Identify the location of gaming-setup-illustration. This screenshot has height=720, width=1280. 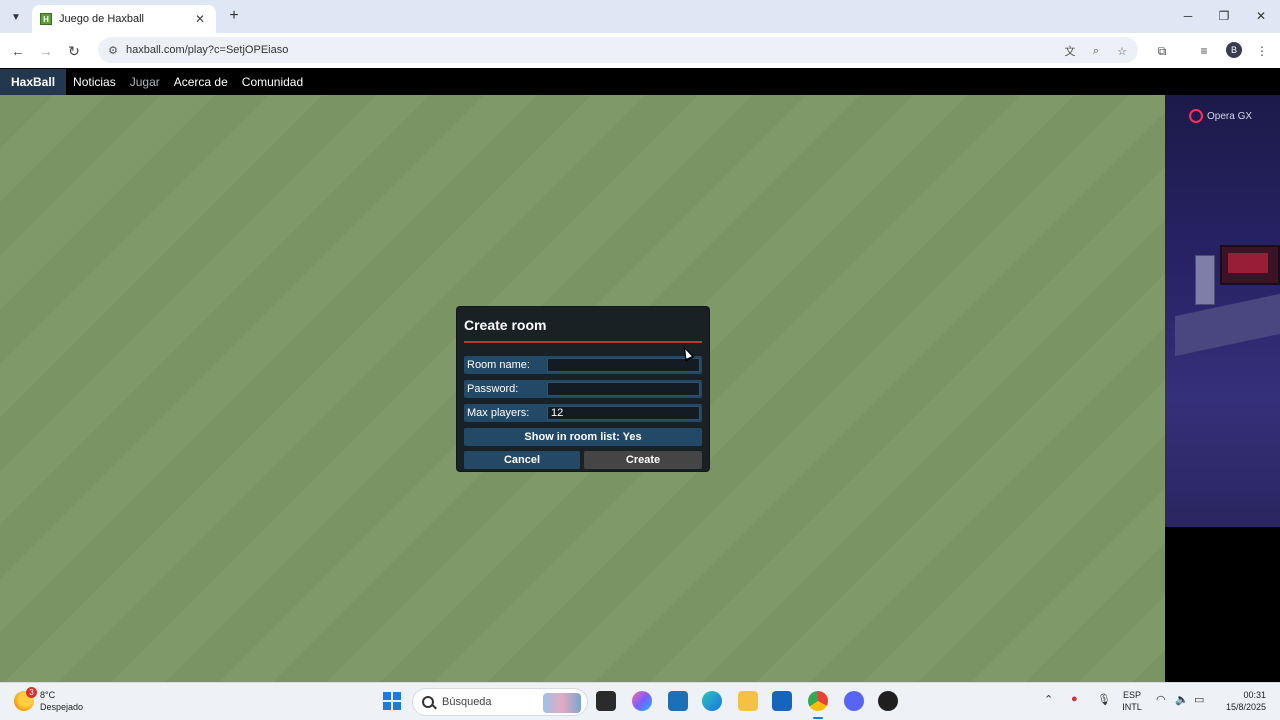
(1227, 305).